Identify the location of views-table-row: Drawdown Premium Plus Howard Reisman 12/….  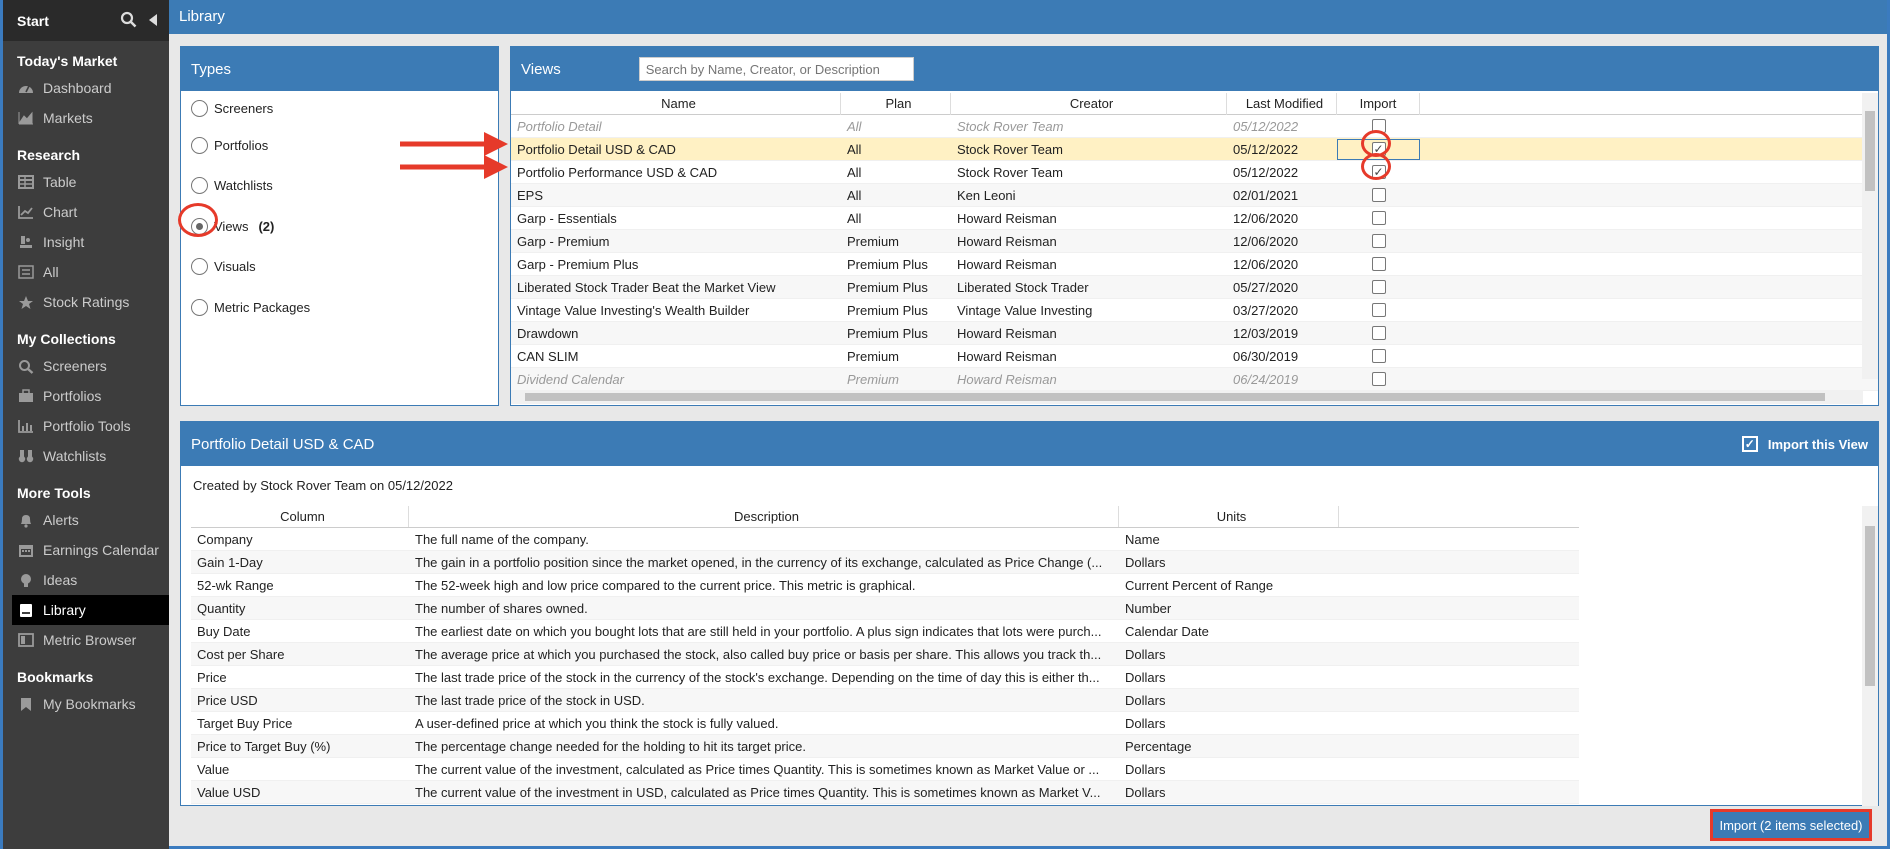
(1194, 333).